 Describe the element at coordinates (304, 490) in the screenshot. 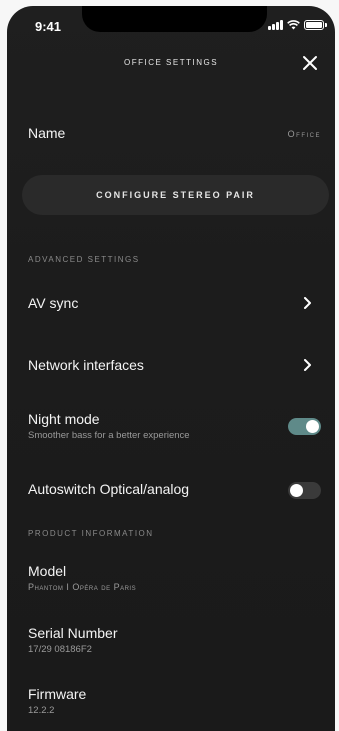

I see `autoswitch-toggle` at that location.